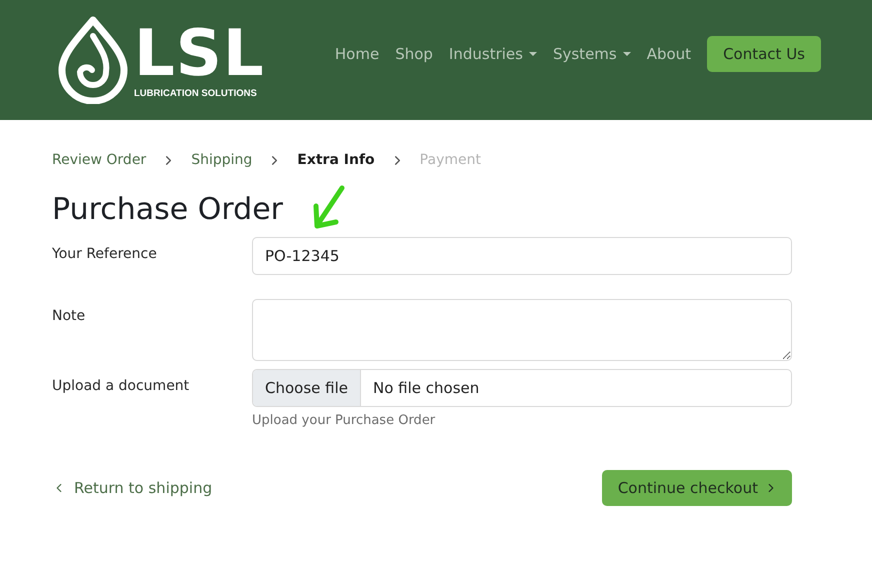 Image resolution: width=872 pixels, height=572 pixels. What do you see at coordinates (426, 388) in the screenshot?
I see `file-status: No file chosen` at bounding box center [426, 388].